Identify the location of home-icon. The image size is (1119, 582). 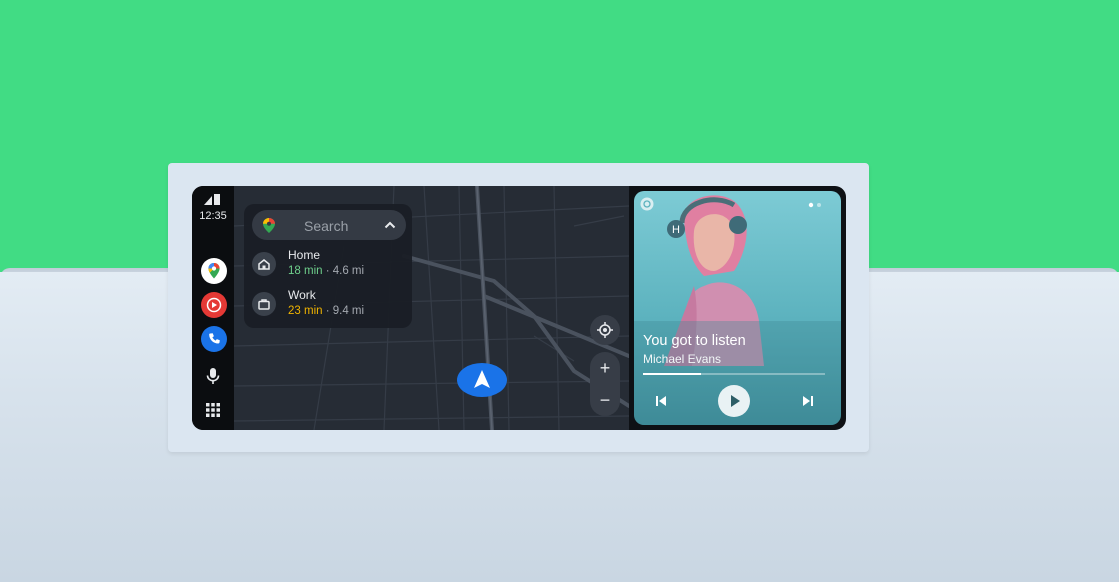
(264, 264).